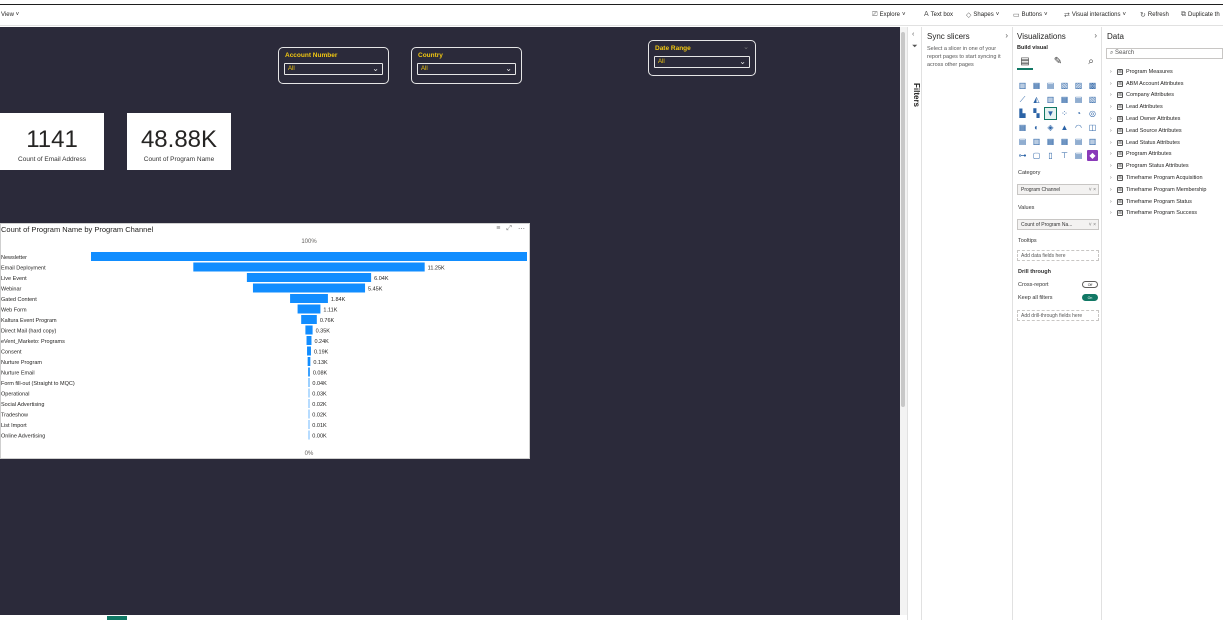  Describe the element at coordinates (938, 14) in the screenshot. I see `ribbon-button-text-box: A Text box` at that location.